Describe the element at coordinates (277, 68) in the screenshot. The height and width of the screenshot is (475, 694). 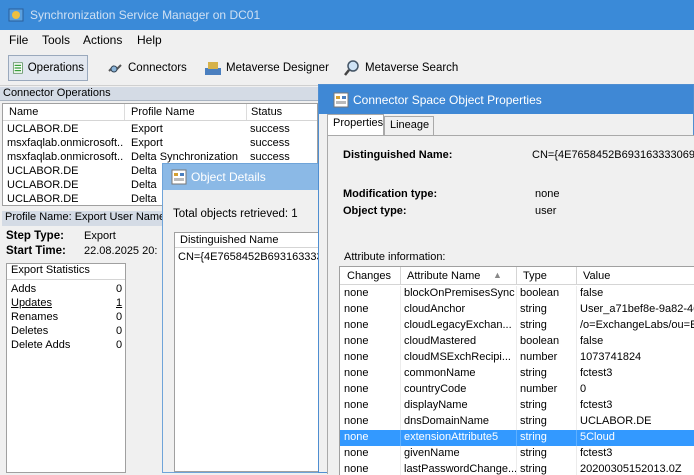
I see `metaverse-designer-label: Metaverse Designer` at that location.